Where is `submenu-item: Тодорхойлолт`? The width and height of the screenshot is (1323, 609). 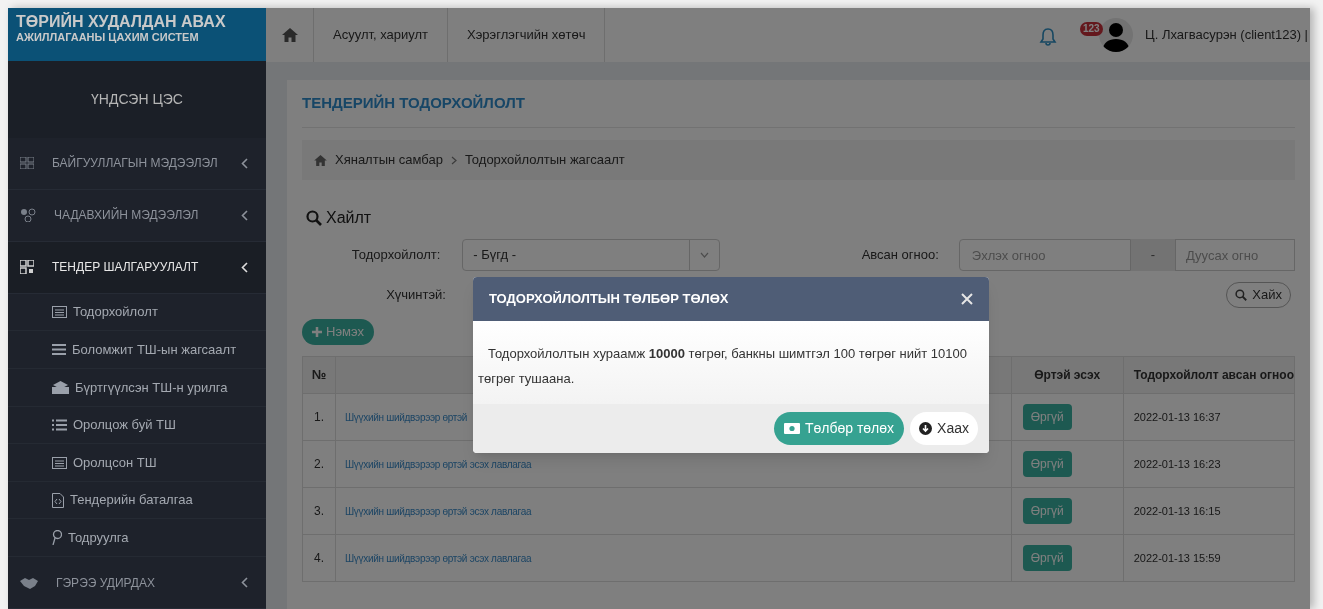
submenu-item: Тодорхойлолт is located at coordinates (137, 312).